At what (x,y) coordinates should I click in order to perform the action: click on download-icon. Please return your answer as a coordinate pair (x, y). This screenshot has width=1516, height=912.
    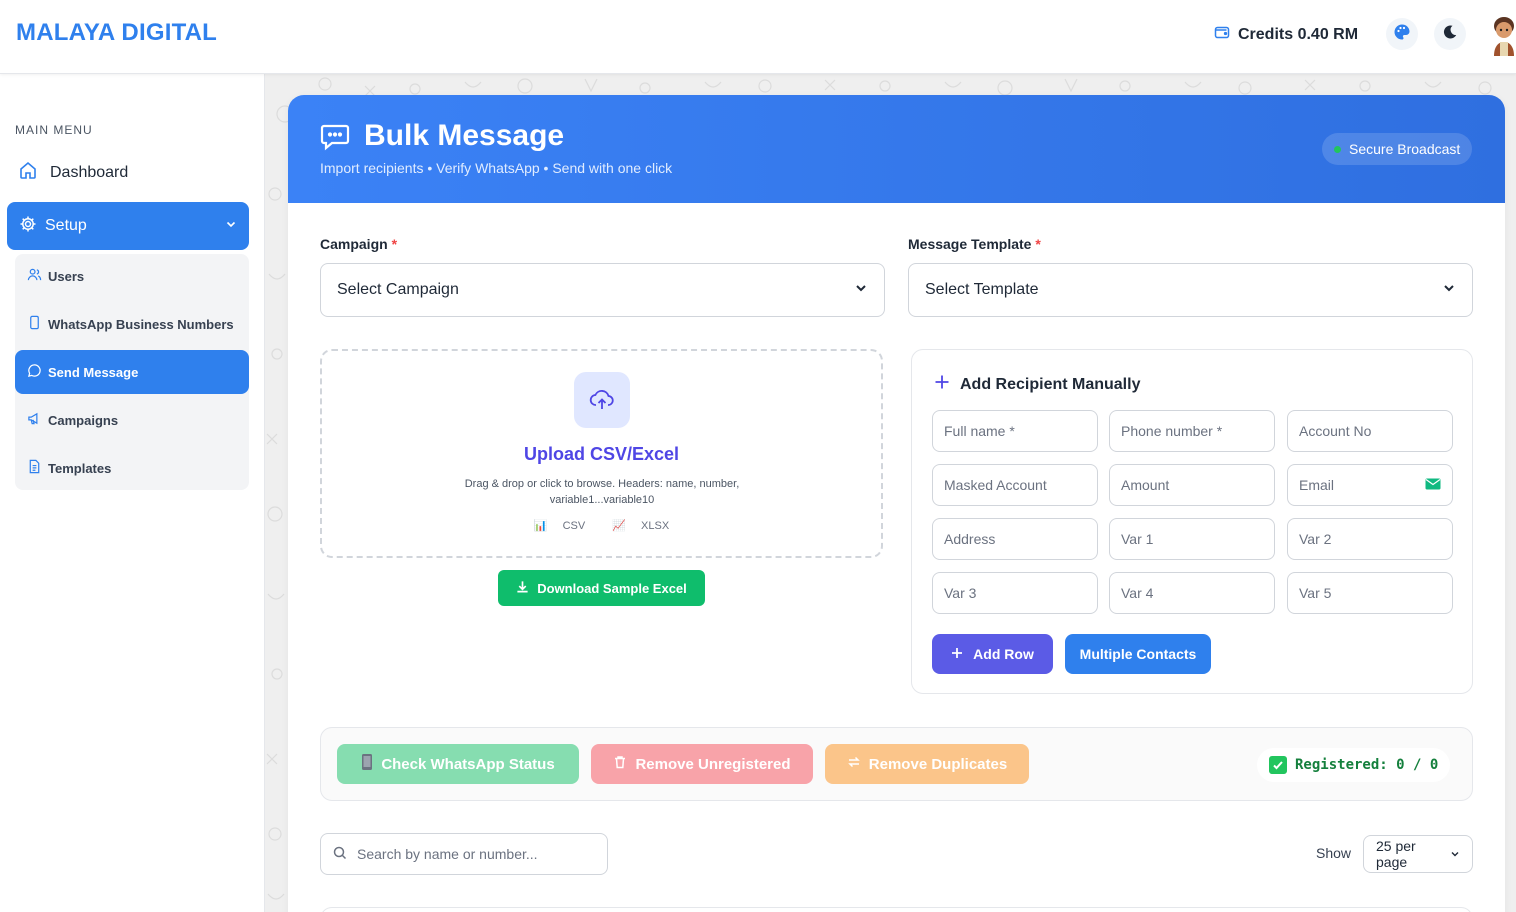
    Looking at the image, I should click on (522, 588).